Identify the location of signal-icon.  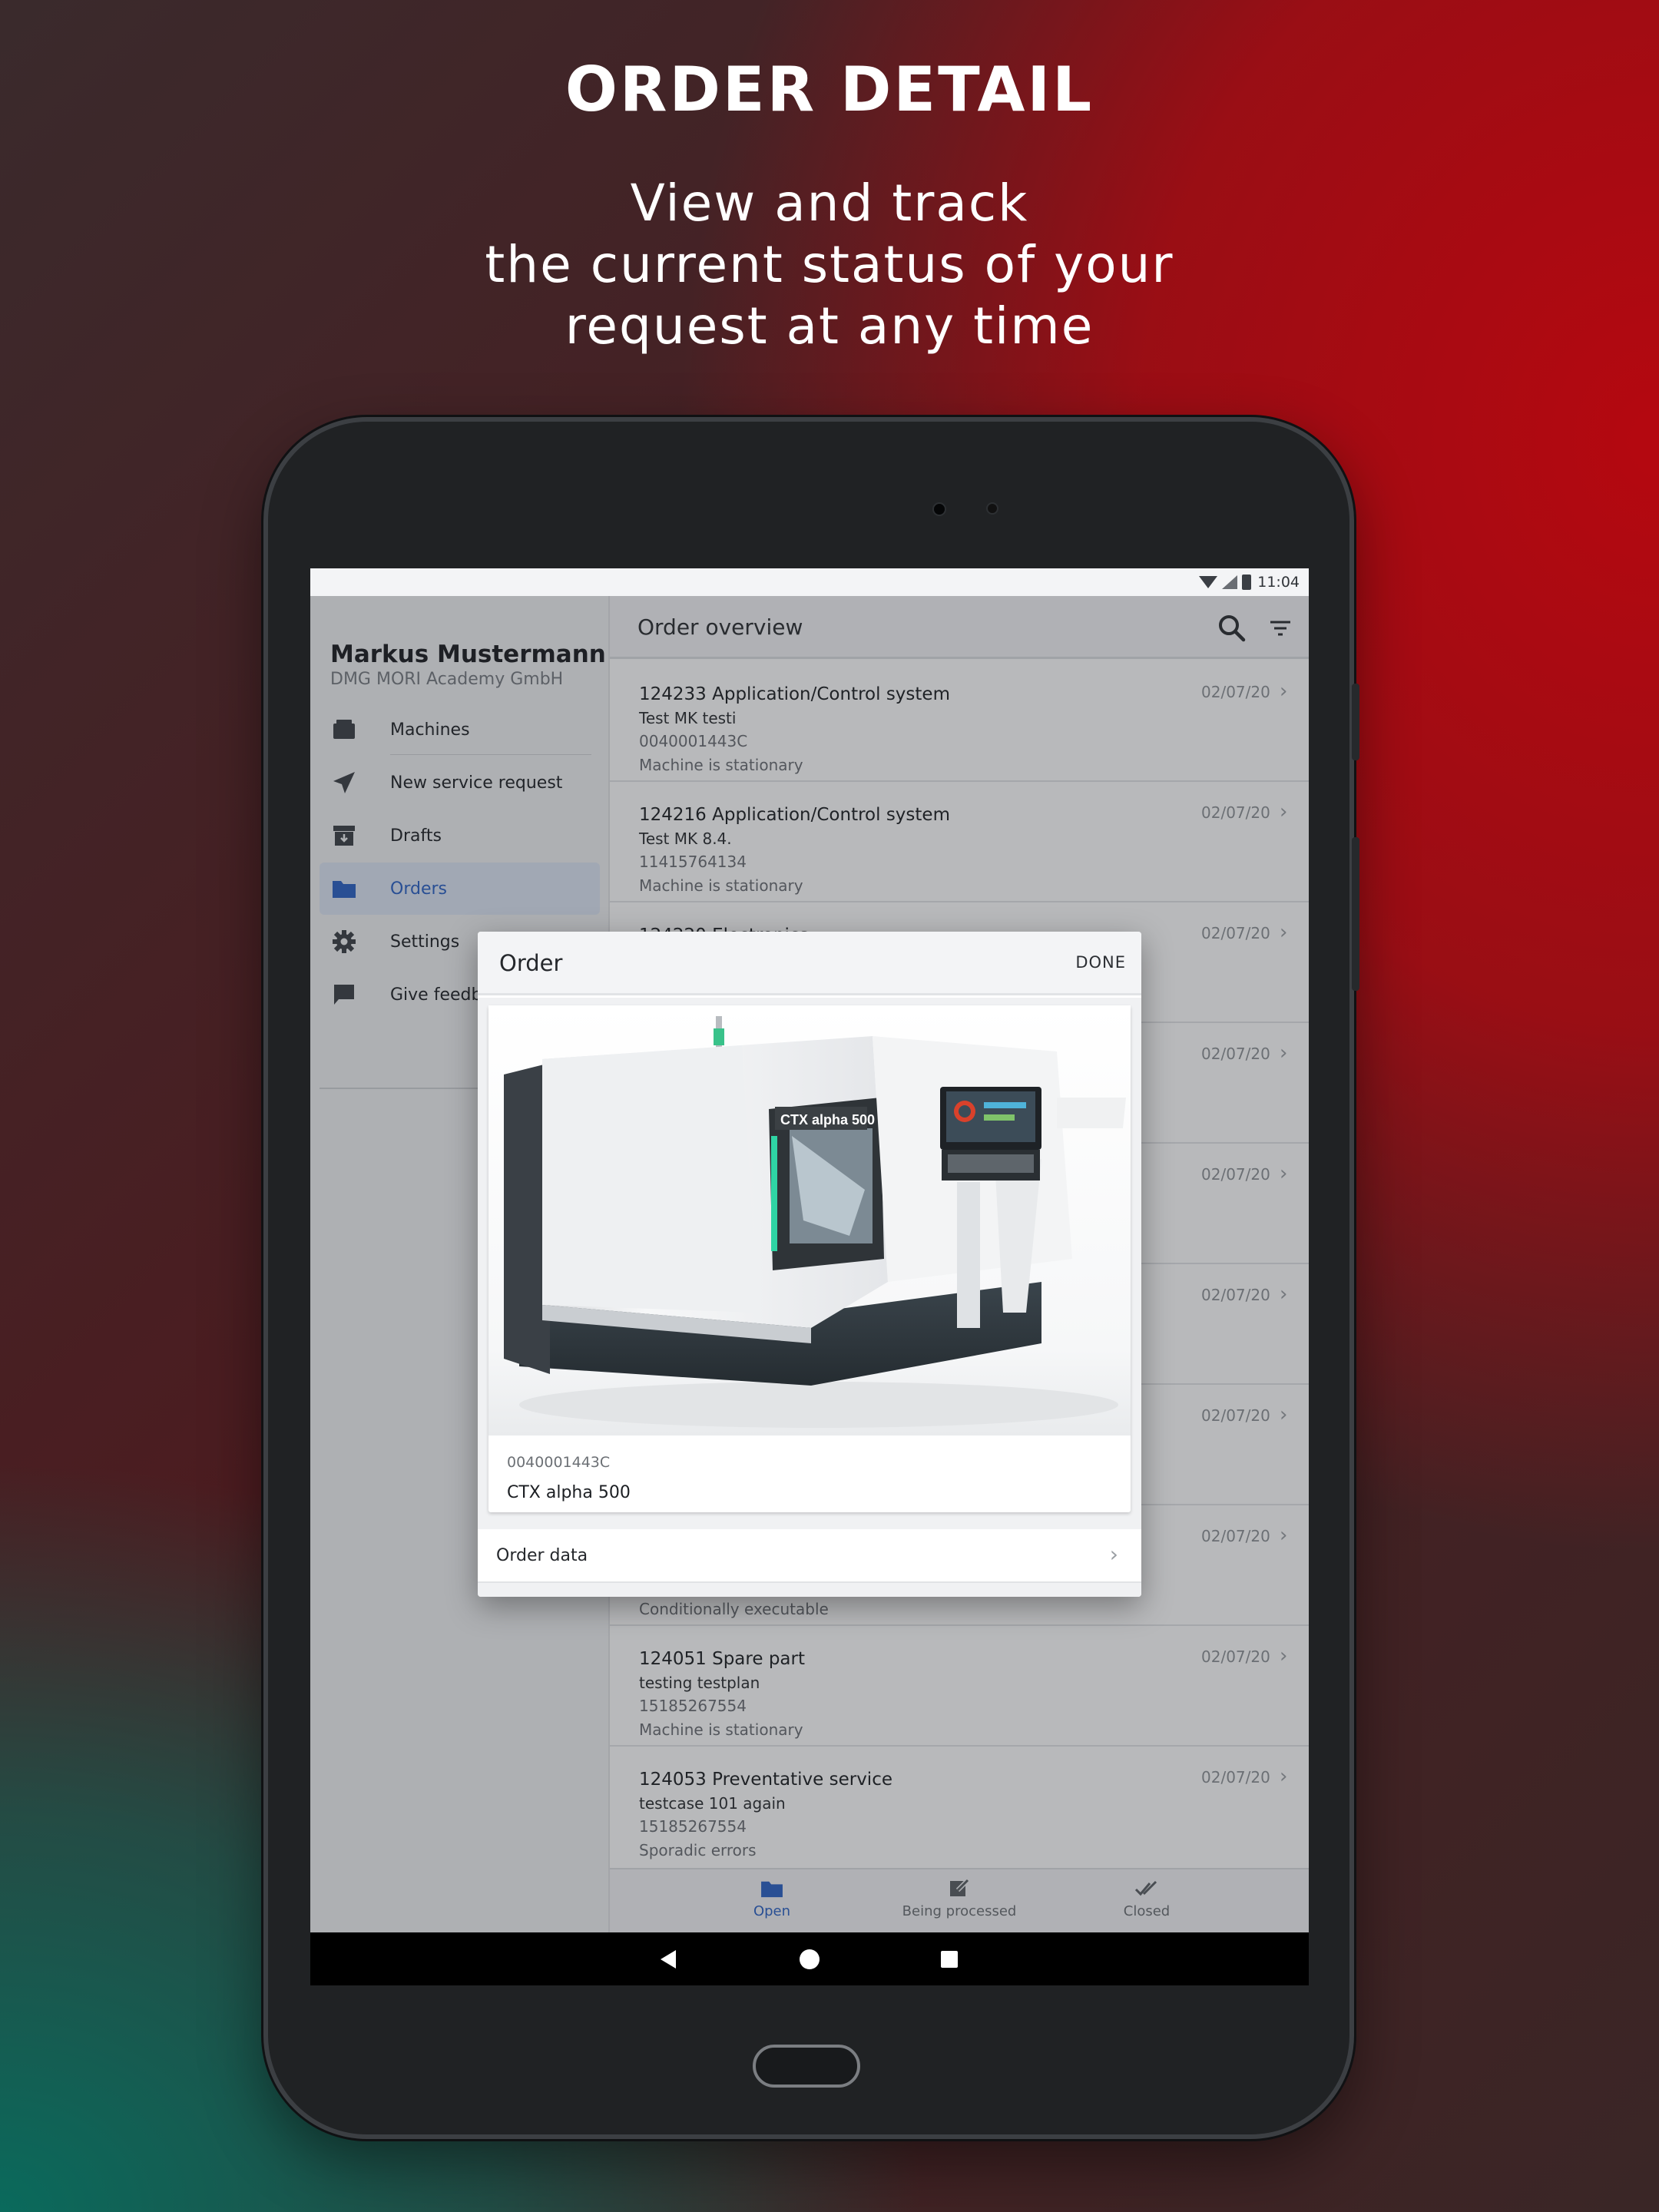
(1230, 582).